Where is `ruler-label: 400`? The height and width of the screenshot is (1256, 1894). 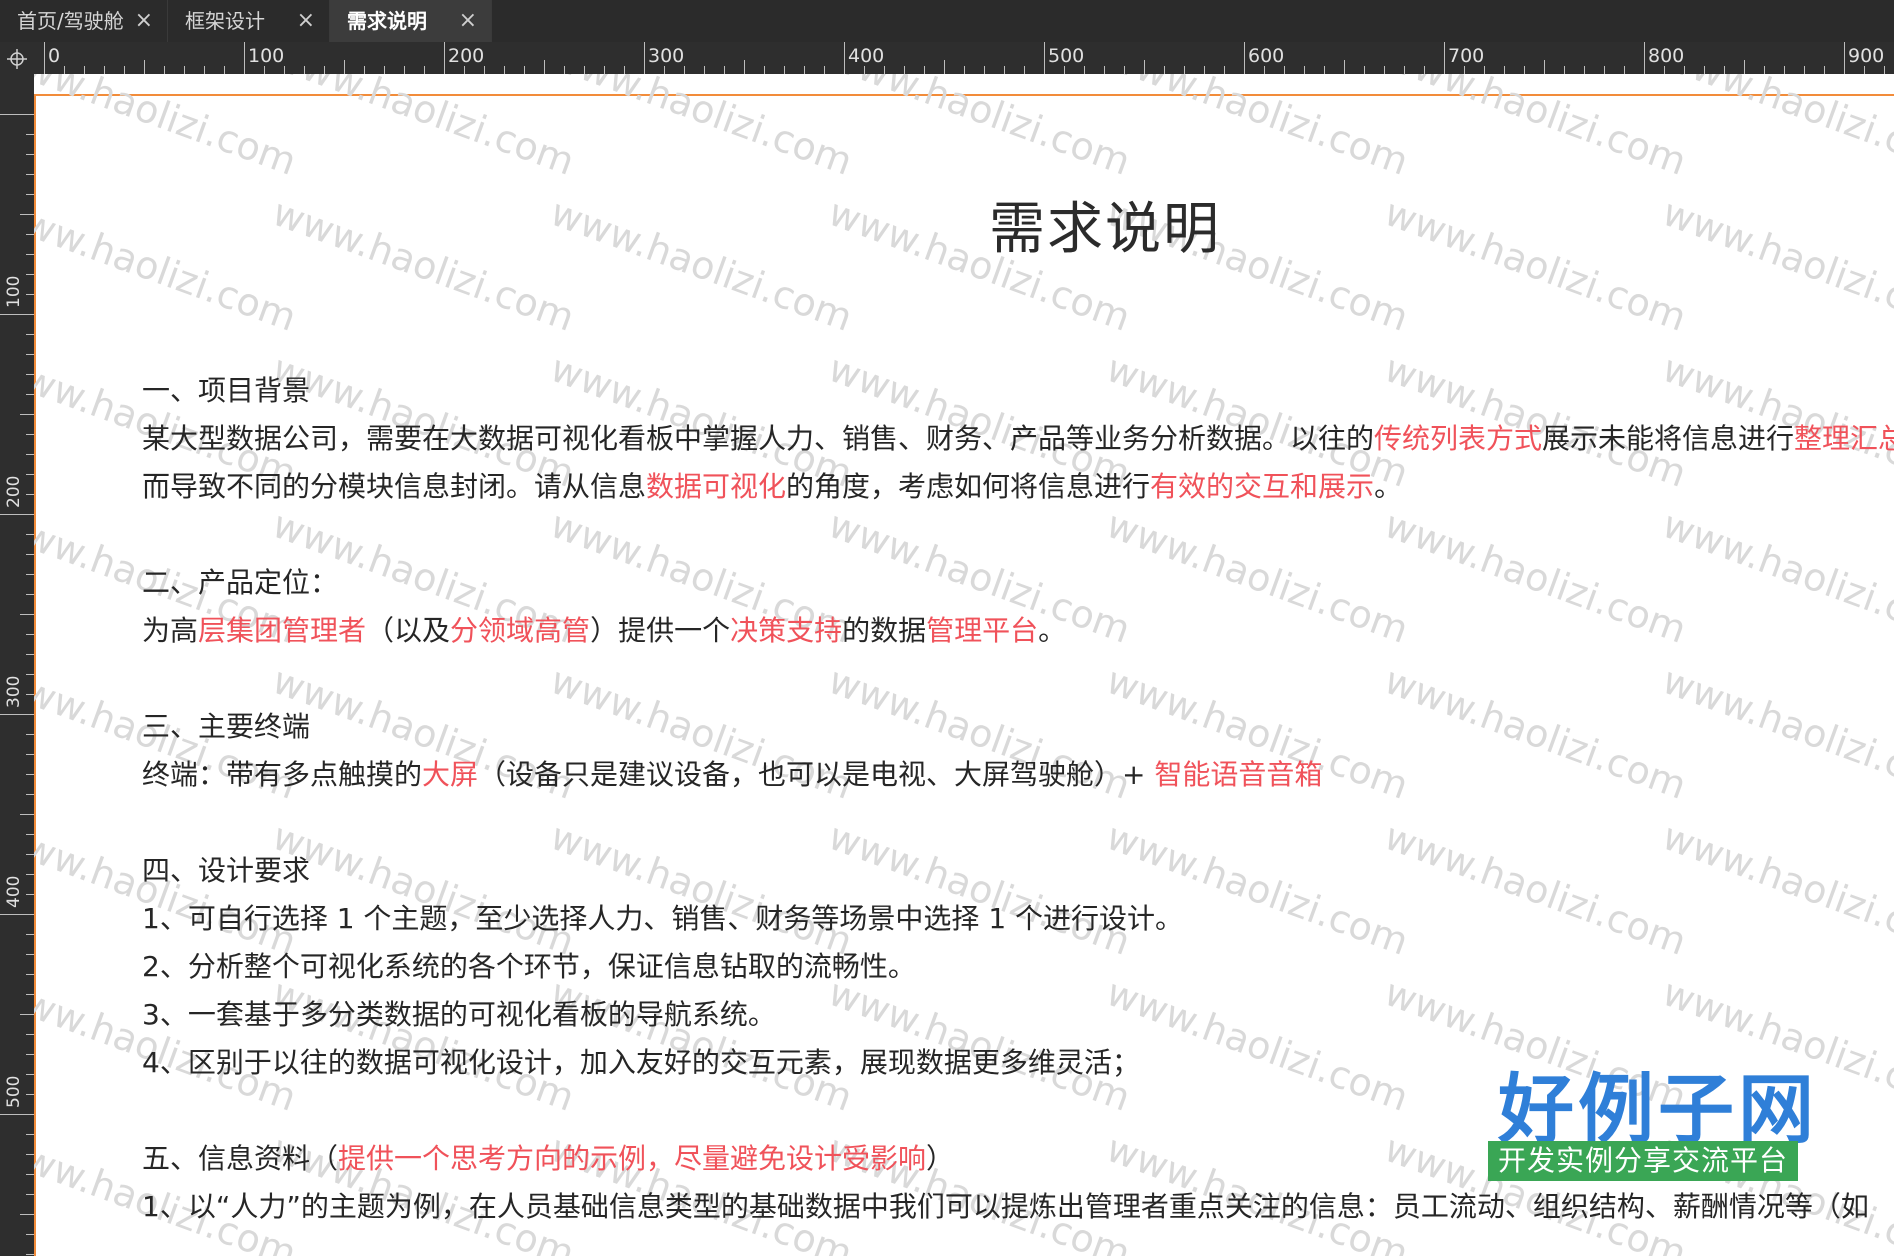
ruler-label: 400 is located at coordinates (14, 891).